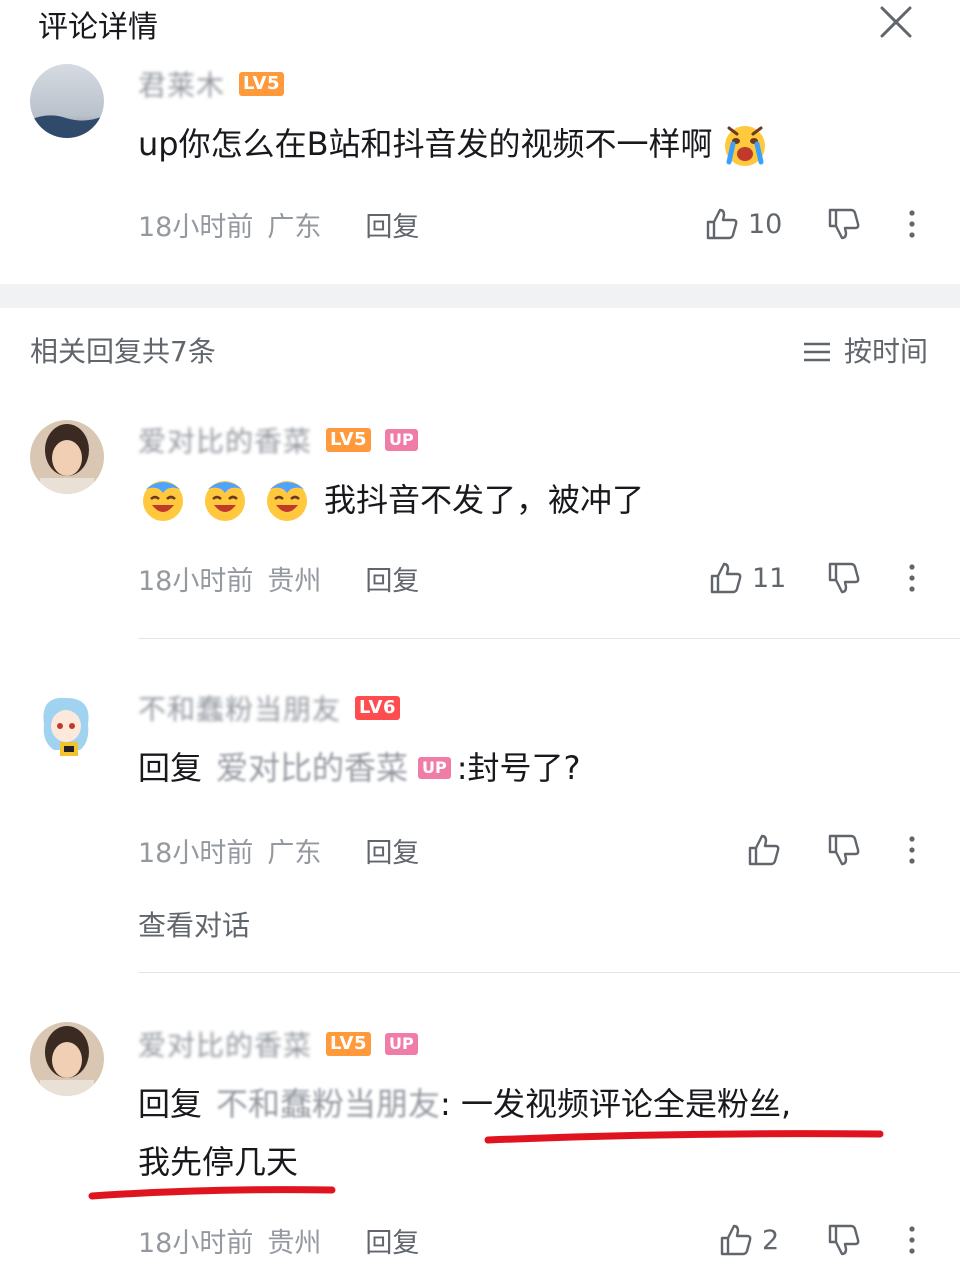  I want to click on mention-username: 爱对比的香菜, so click(312, 768).